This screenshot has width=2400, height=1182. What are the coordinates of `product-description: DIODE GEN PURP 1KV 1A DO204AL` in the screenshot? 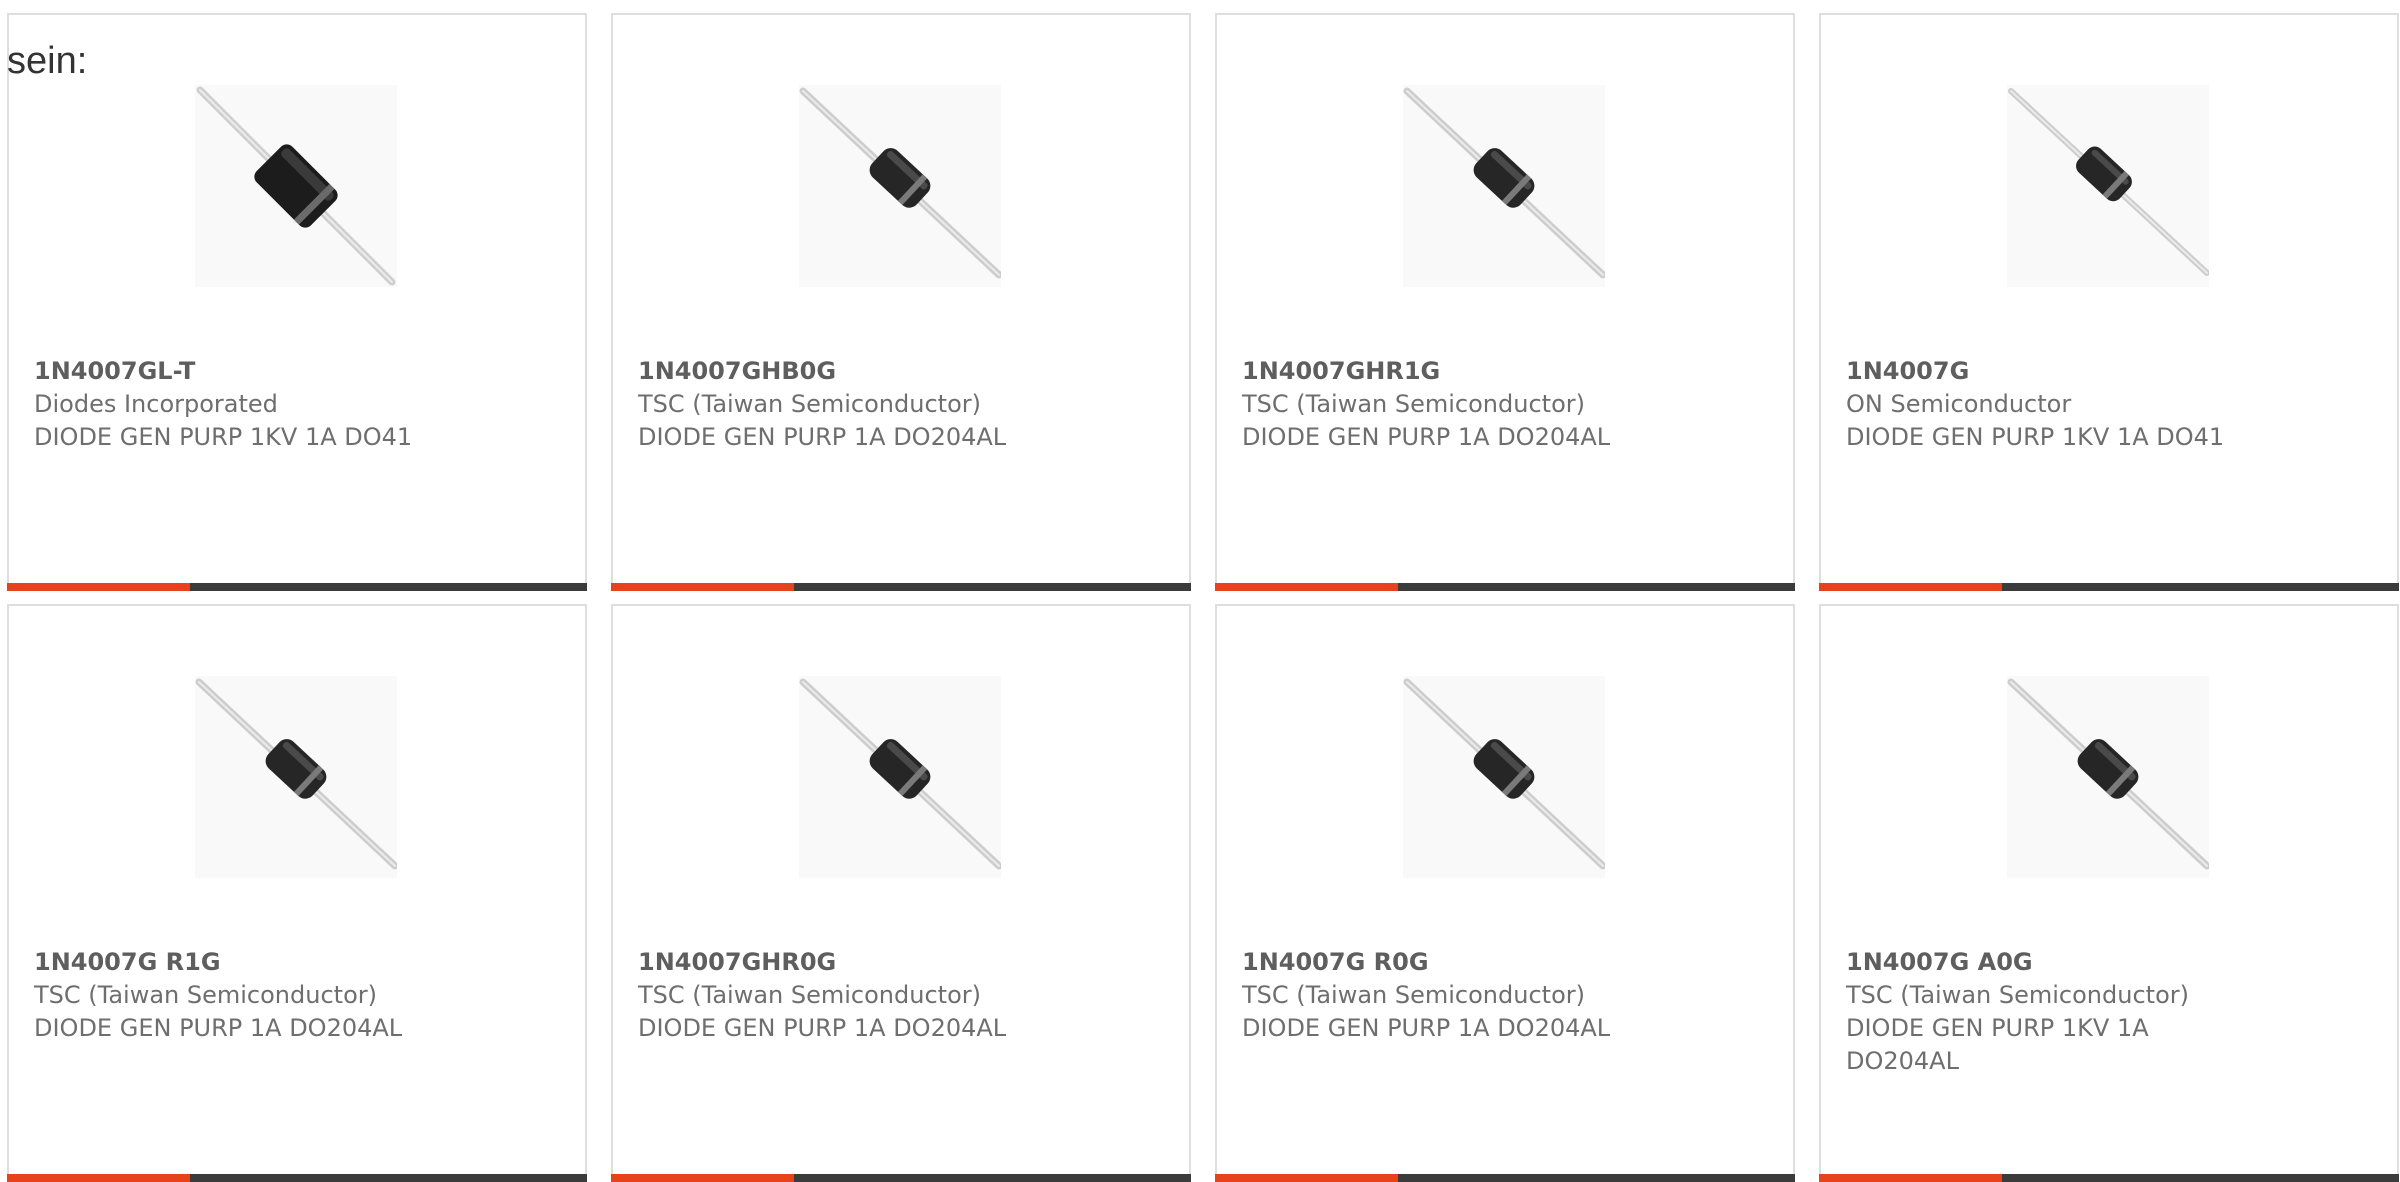 It's located at (1997, 1044).